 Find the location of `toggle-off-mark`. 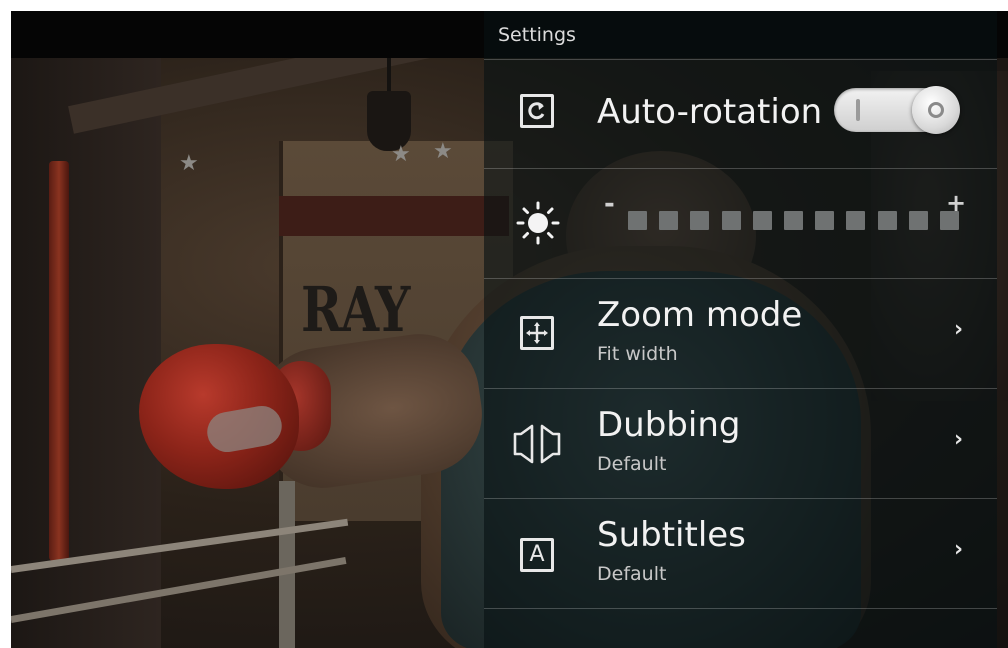

toggle-off-mark is located at coordinates (858, 110).